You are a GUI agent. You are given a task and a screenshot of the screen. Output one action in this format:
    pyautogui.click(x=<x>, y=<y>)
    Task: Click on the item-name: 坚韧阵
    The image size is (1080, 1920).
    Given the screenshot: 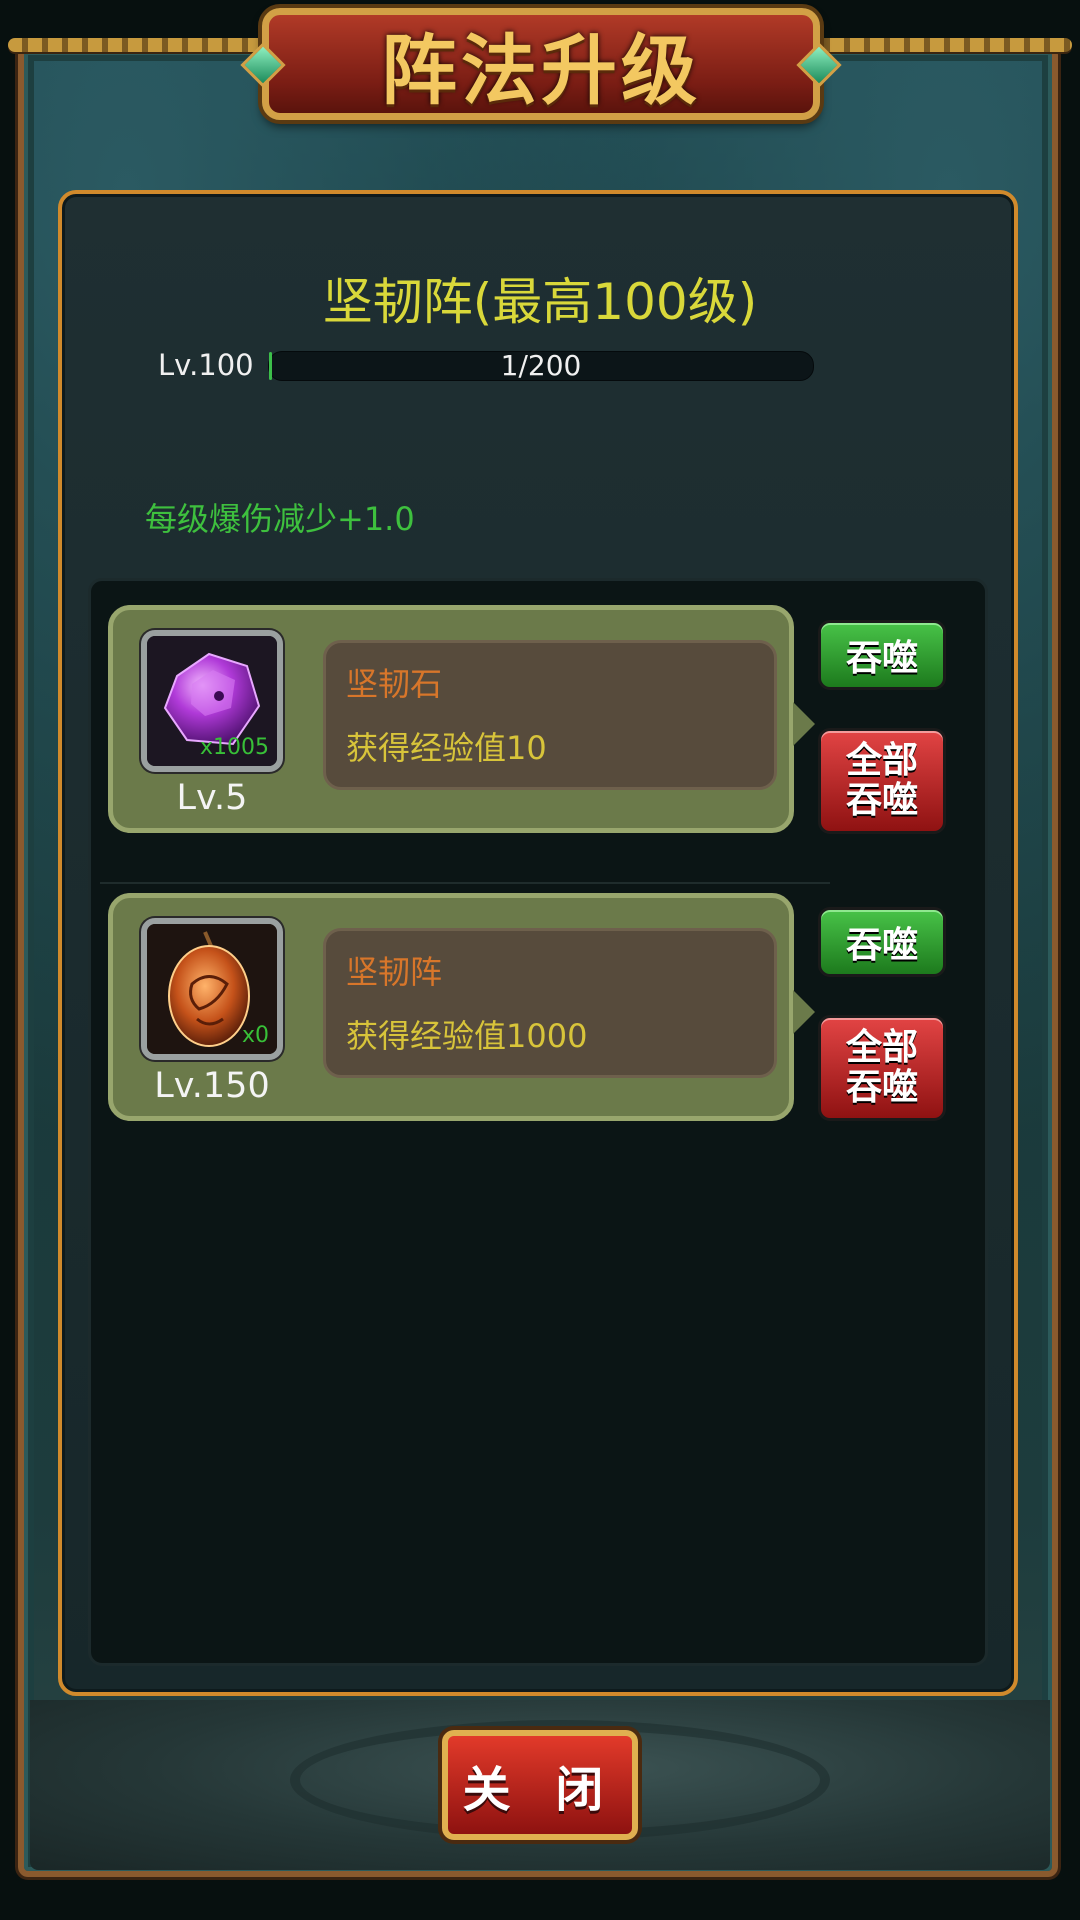 What is the action you would take?
    pyautogui.click(x=394, y=972)
    